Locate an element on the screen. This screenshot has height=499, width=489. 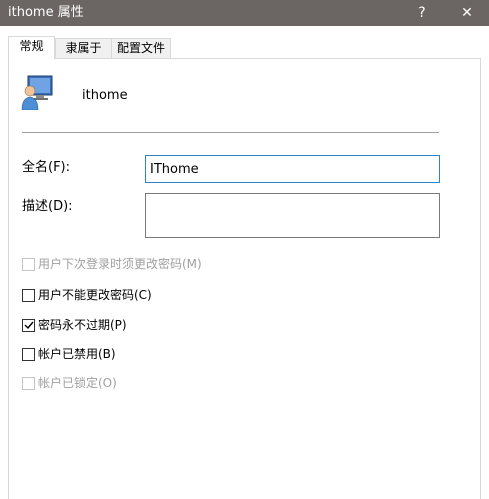
option-label: 帐户已禁用(B) is located at coordinates (77, 354).